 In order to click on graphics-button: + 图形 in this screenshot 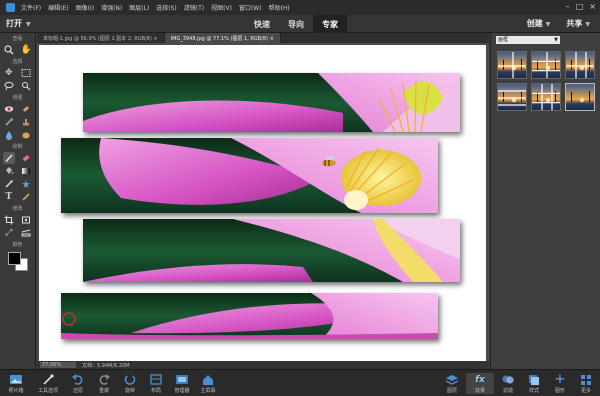, I will do `click(560, 383)`.